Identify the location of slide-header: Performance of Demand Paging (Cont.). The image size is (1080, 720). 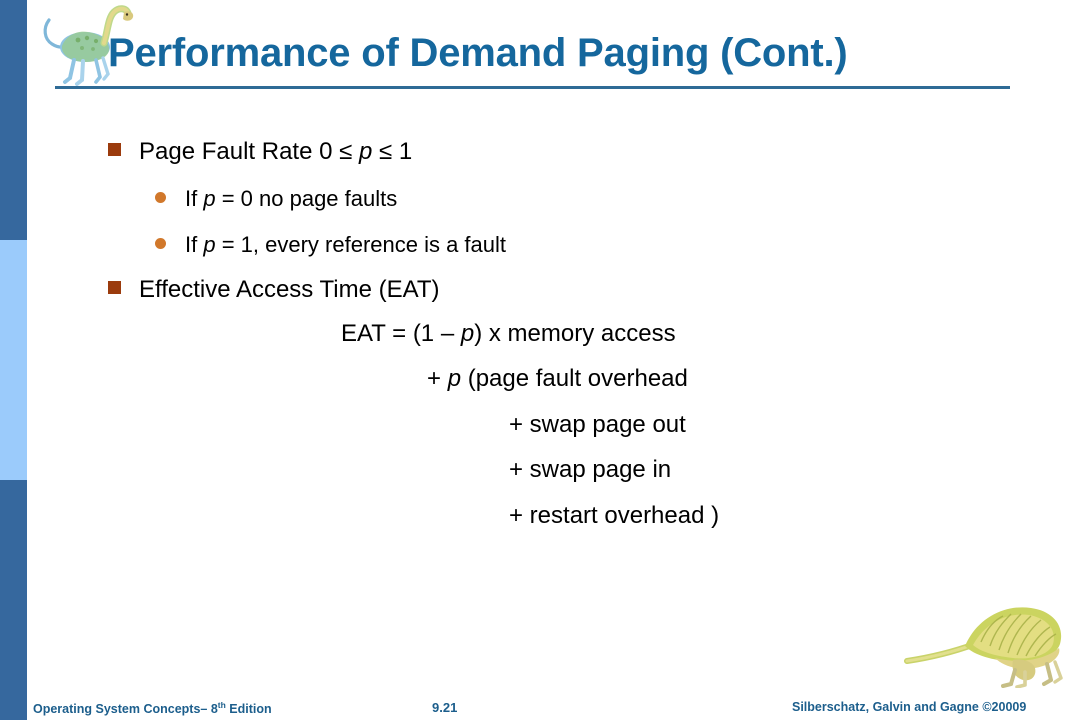
(540, 50).